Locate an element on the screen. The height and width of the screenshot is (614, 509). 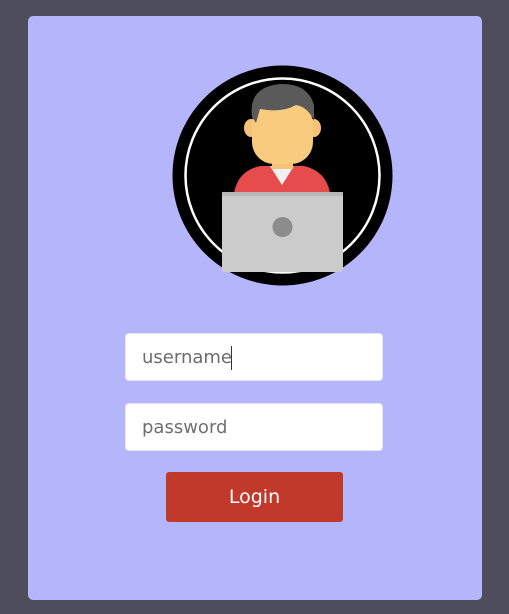
username-input is located at coordinates (254, 357).